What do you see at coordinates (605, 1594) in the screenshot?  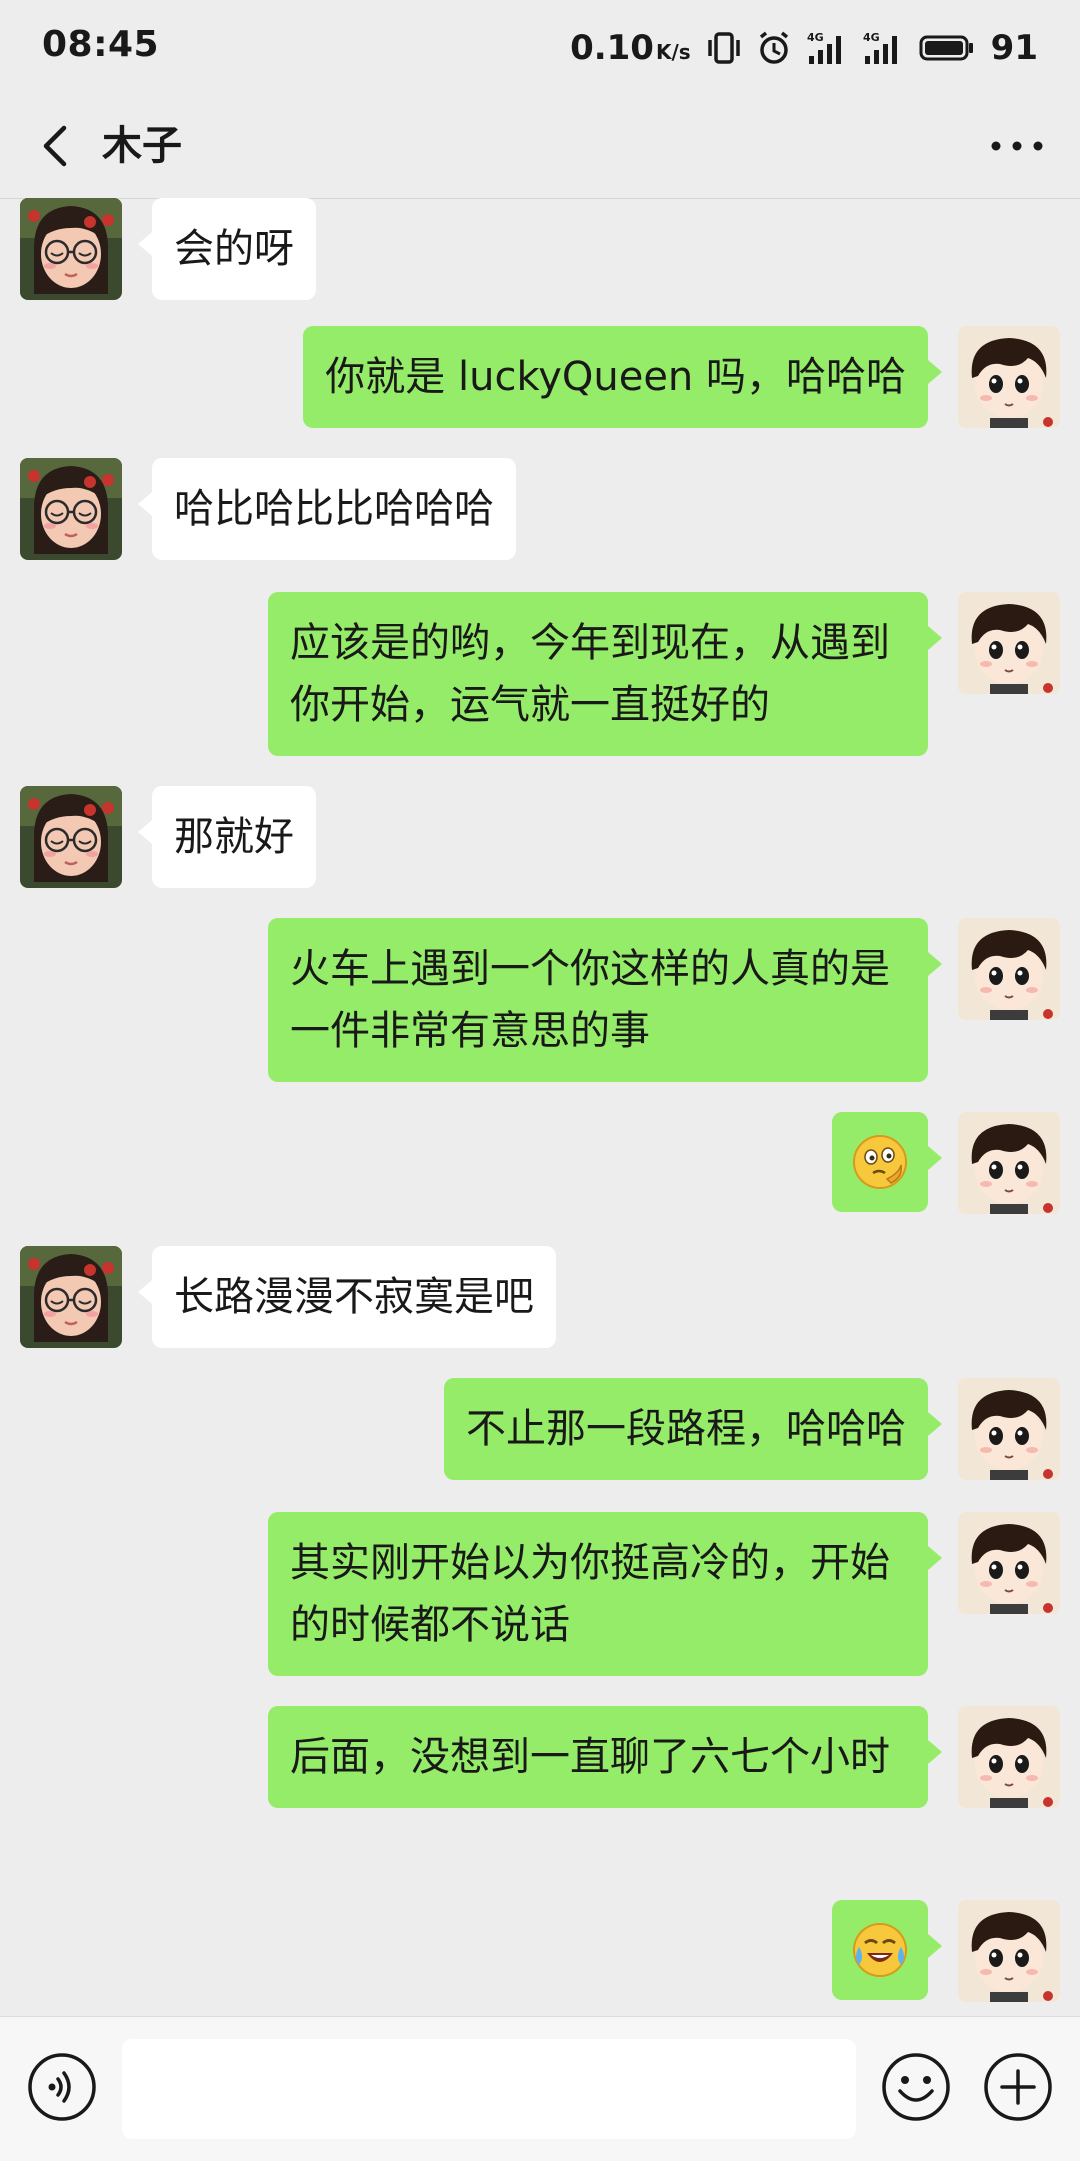 I see `message-bubble-outgoing: 其实刚开始以为你挺高冷的，开始的时候都不说话` at bounding box center [605, 1594].